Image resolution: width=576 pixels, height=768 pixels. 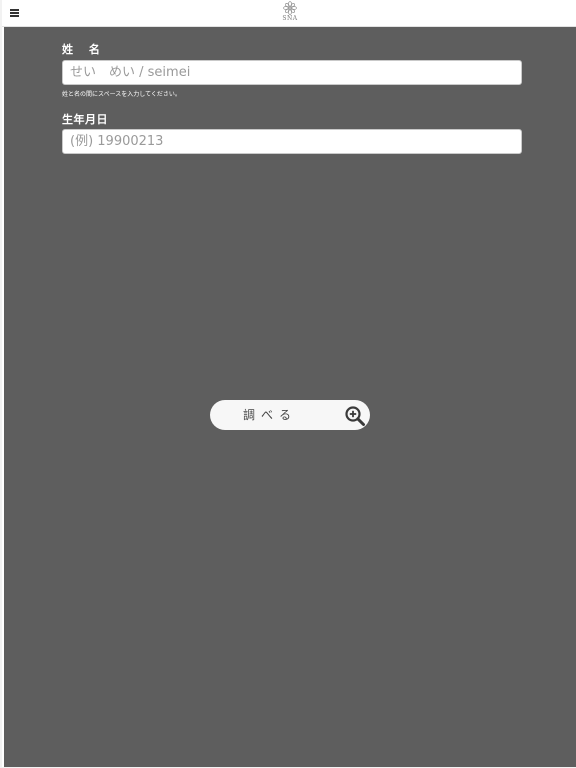 I want to click on logo: SNA, so click(x=290, y=13).